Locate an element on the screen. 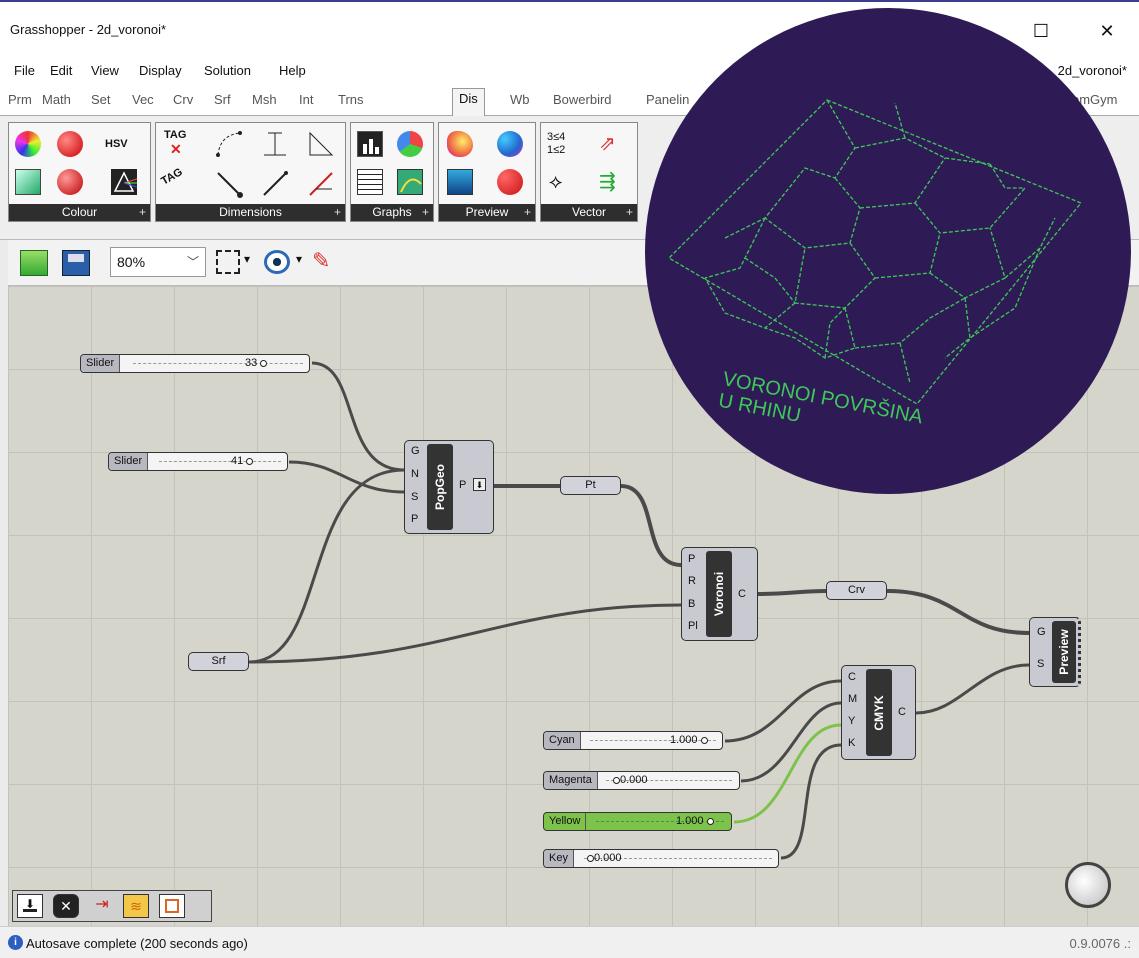 Image resolution: width=1139 pixels, height=958 pixels. tab-int: Int is located at coordinates (306, 99).